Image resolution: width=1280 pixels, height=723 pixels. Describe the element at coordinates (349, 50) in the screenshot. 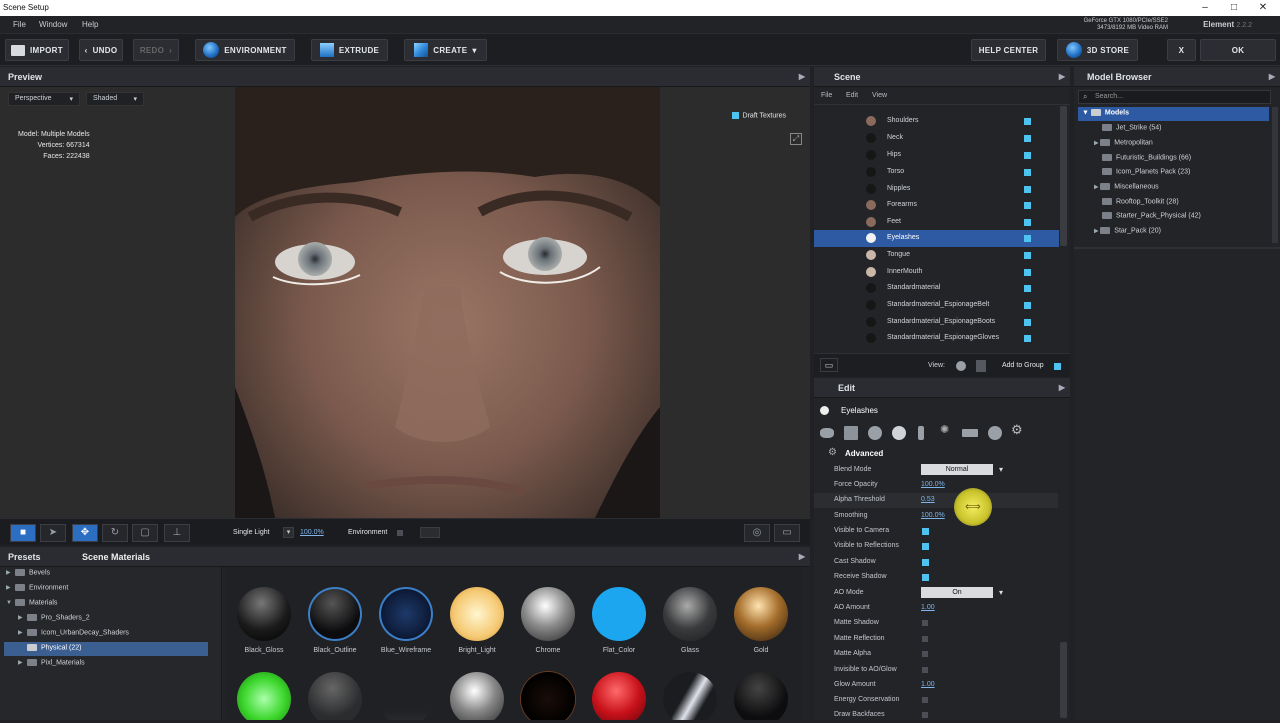

I see `extrude-button: EXTRUDE` at that location.